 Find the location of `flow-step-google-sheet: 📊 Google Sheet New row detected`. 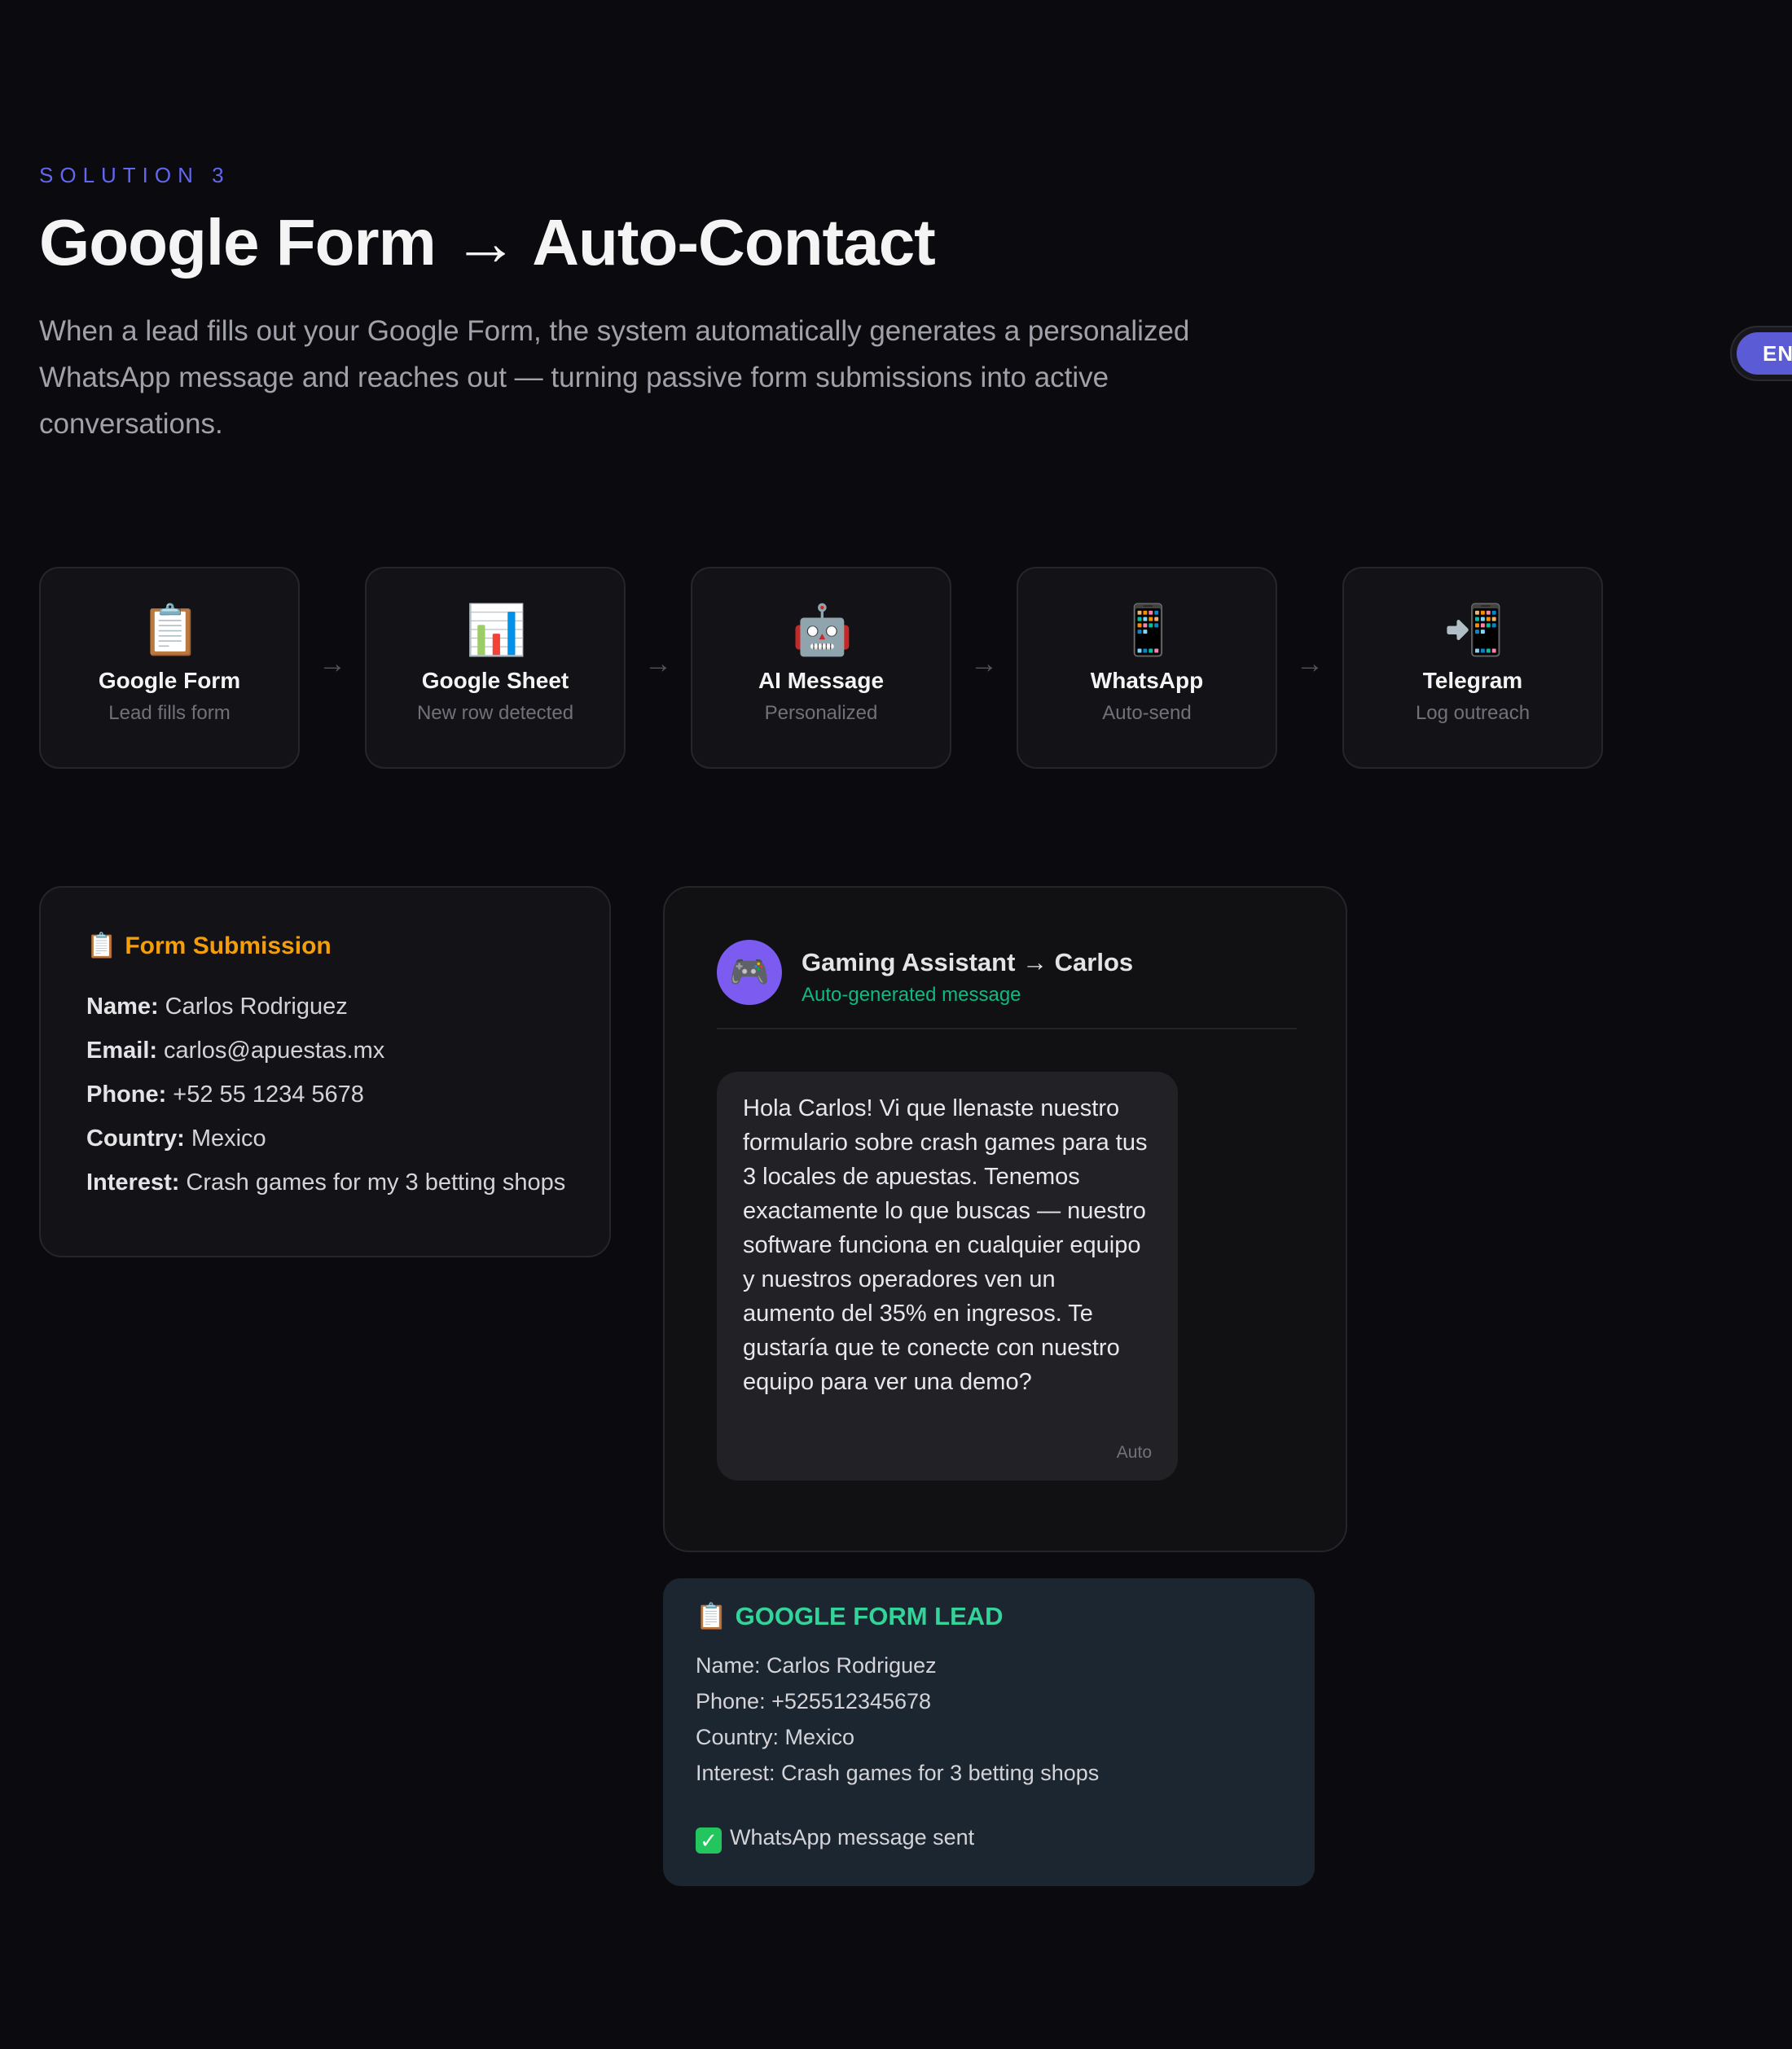

flow-step-google-sheet: 📊 Google Sheet New row detected is located at coordinates (495, 668).